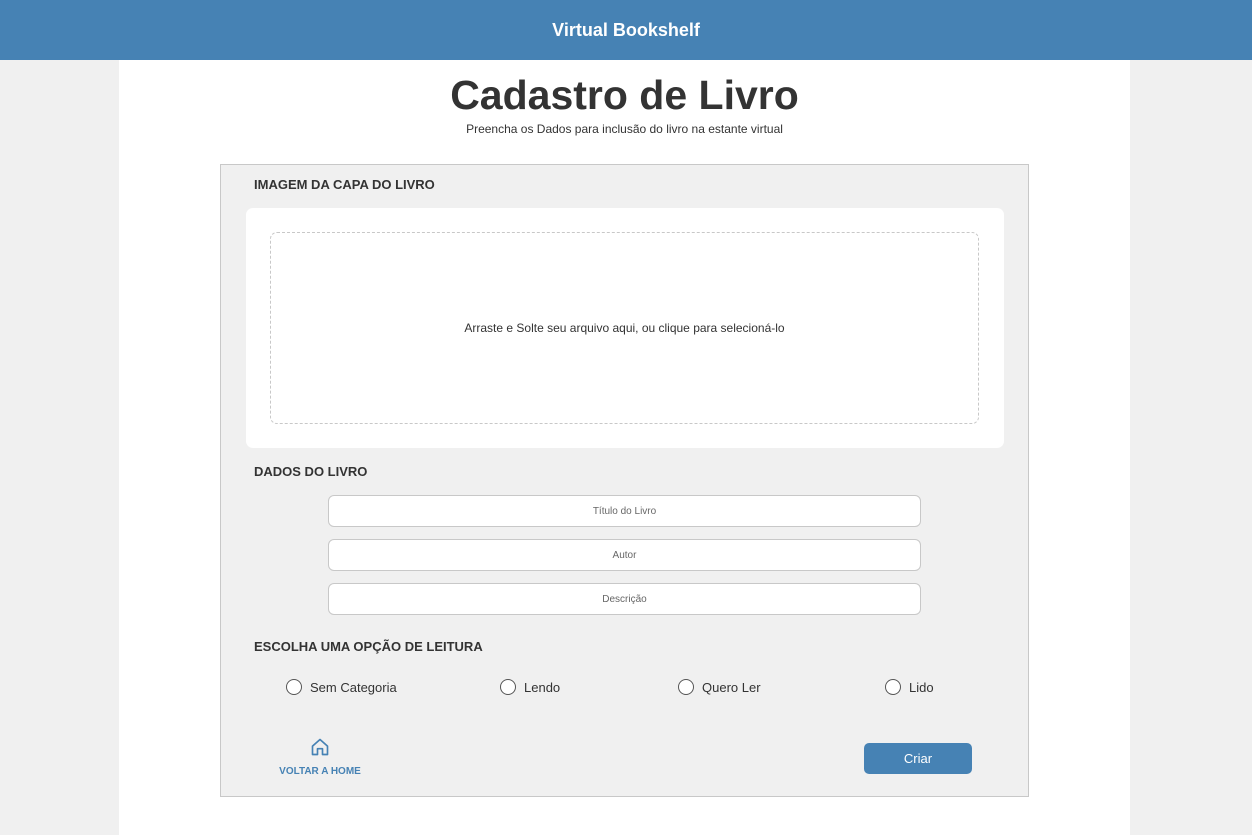 This screenshot has height=835, width=1252. I want to click on radio-quero-ler: Quero Ler, so click(719, 687).